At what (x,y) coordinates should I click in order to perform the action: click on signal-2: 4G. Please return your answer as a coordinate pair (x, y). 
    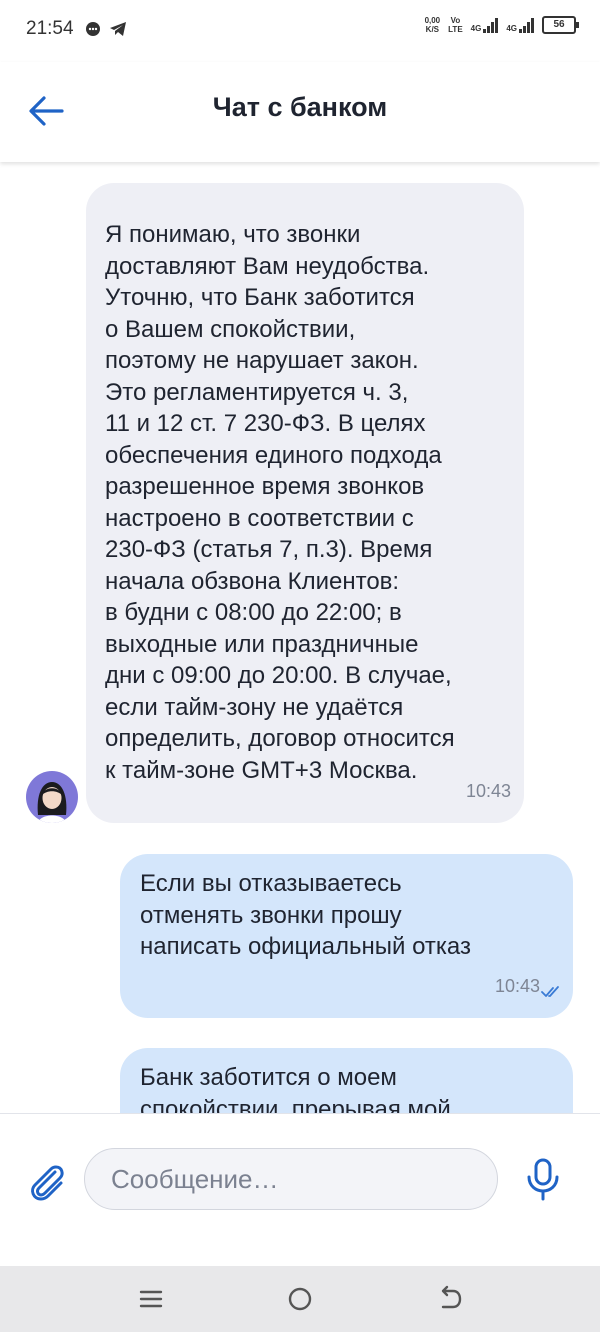
    Looking at the image, I should click on (520, 25).